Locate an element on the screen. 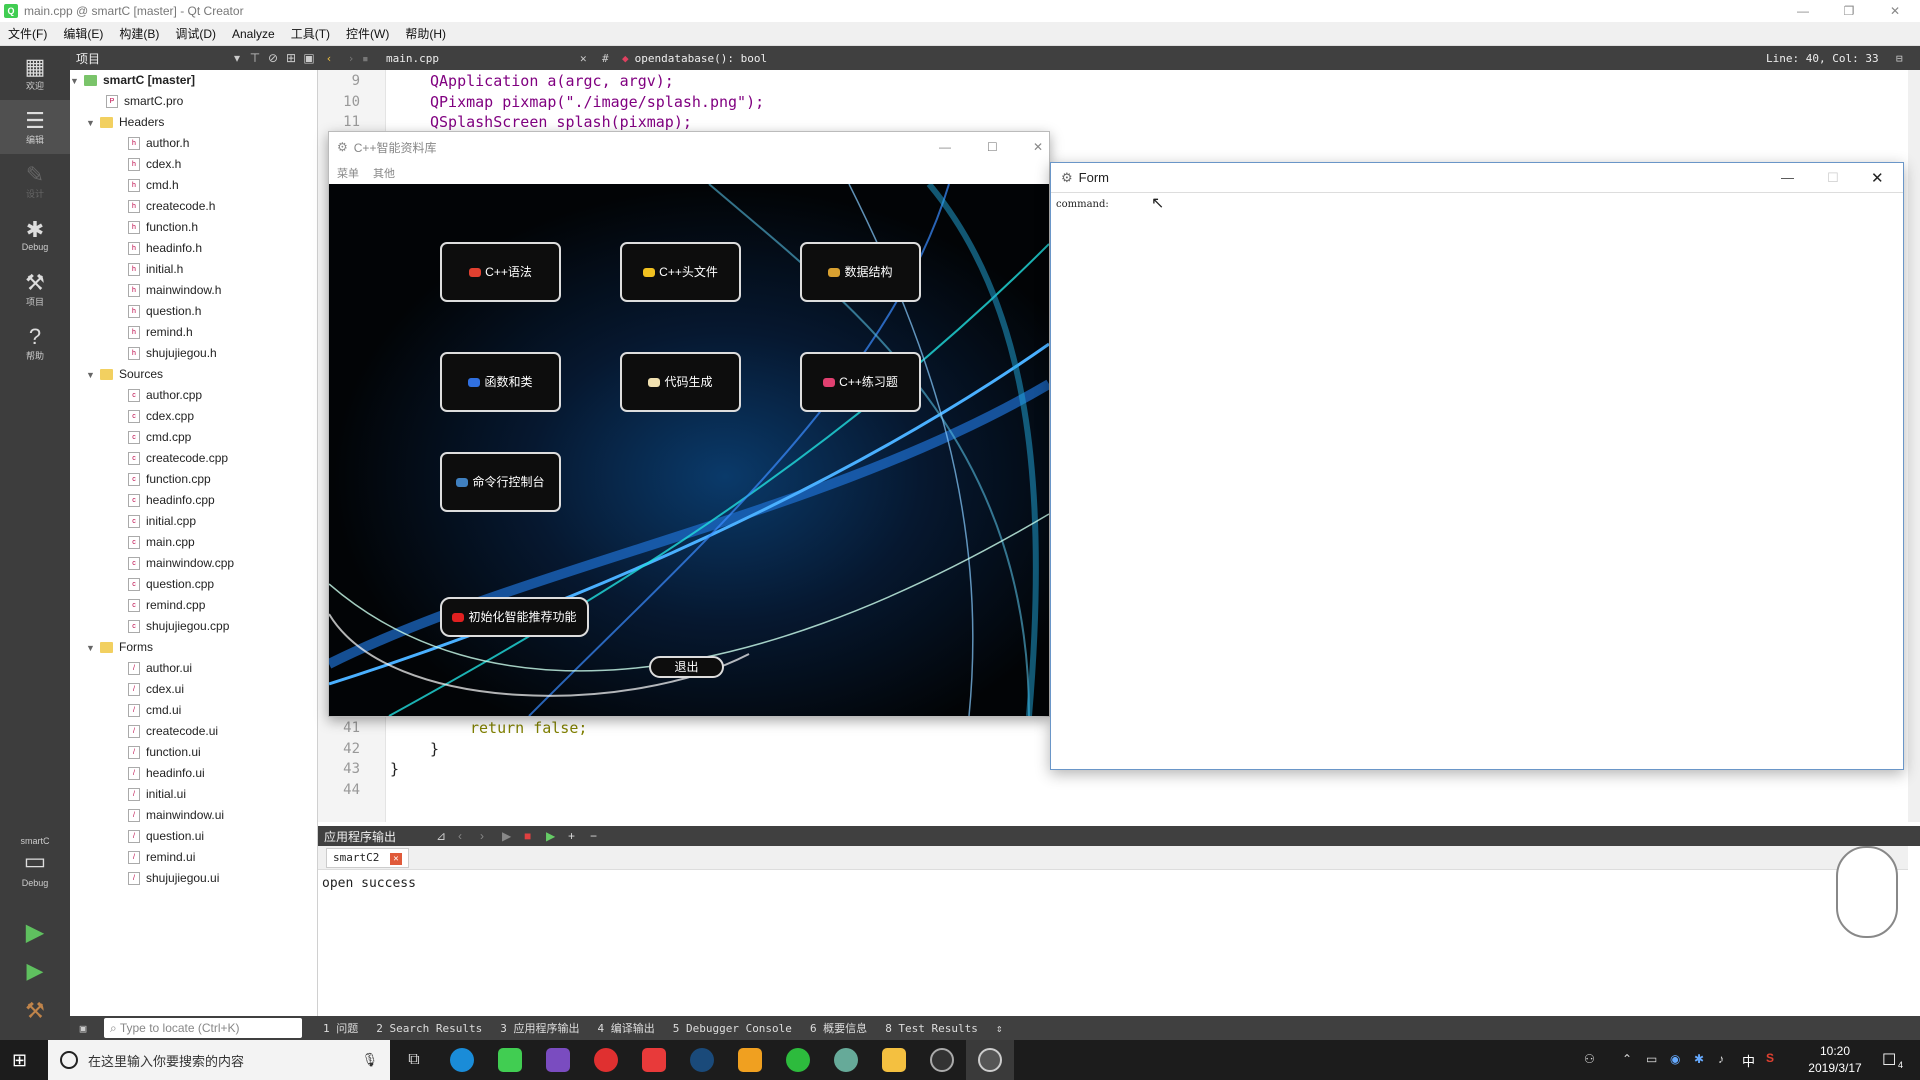 This screenshot has width=1920, height=1080. tree-file: / initial.ui is located at coordinates (193, 794).